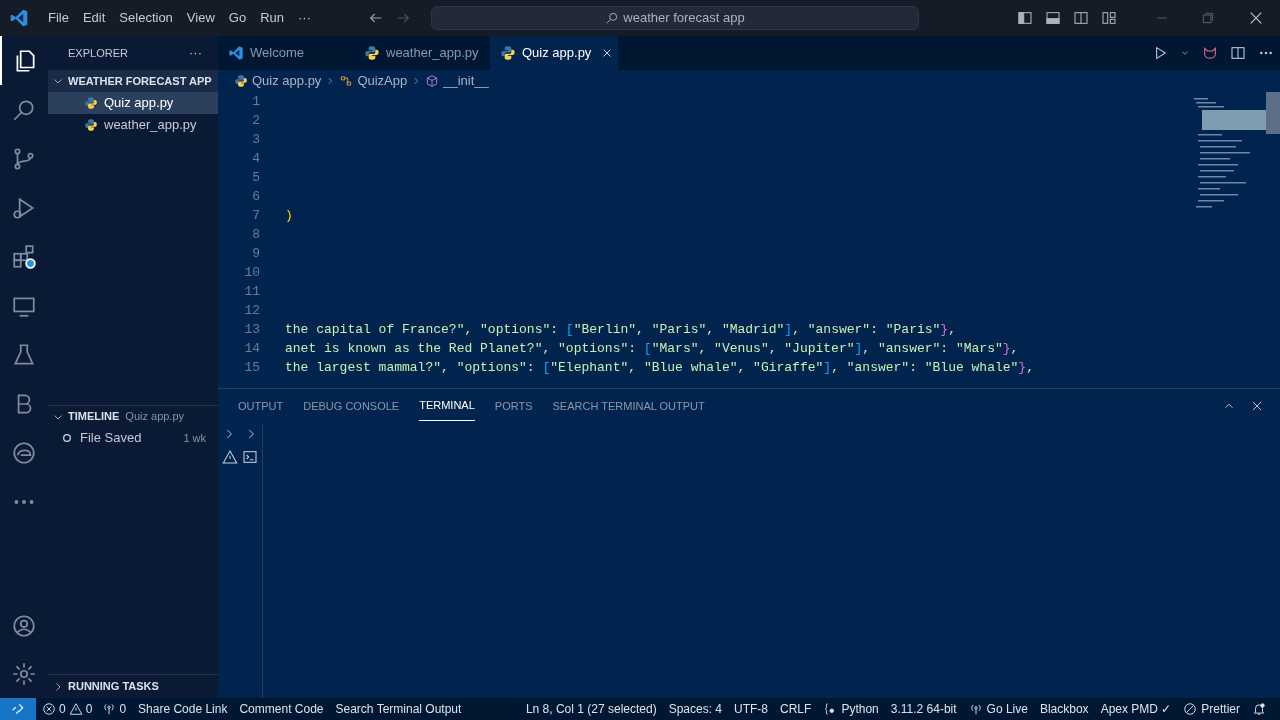 The image size is (1280, 720). What do you see at coordinates (24, 626) in the screenshot?
I see `account-icon` at bounding box center [24, 626].